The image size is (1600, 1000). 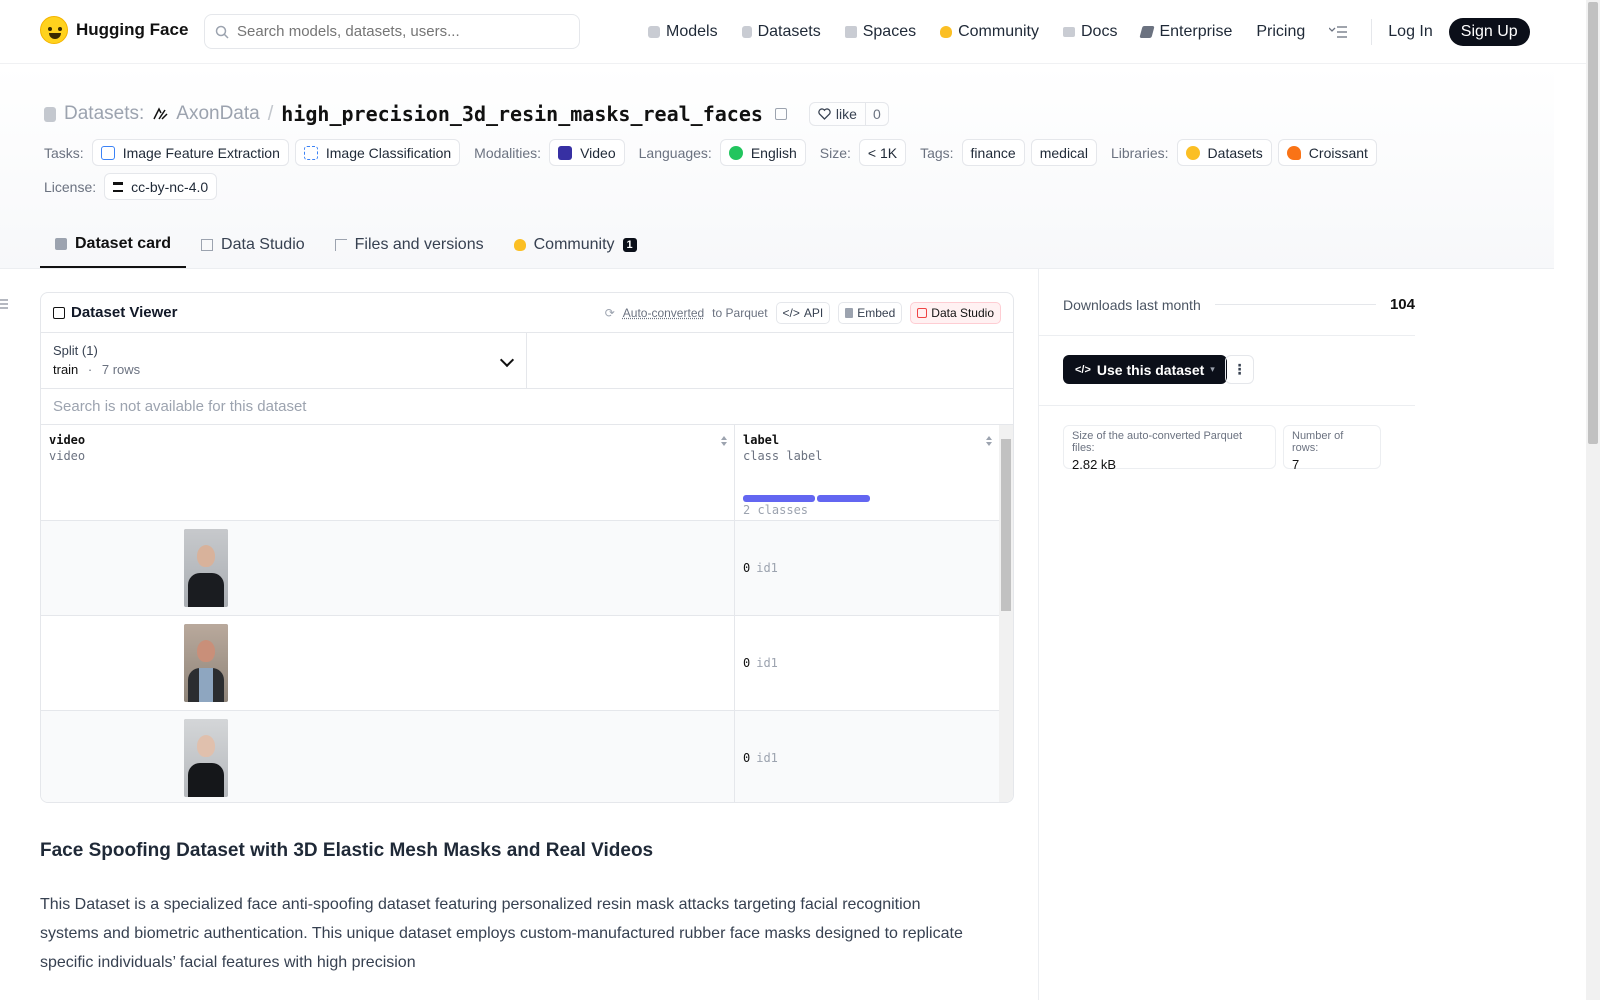 I want to click on library-chip-croissant: Croissant, so click(x=1327, y=152).